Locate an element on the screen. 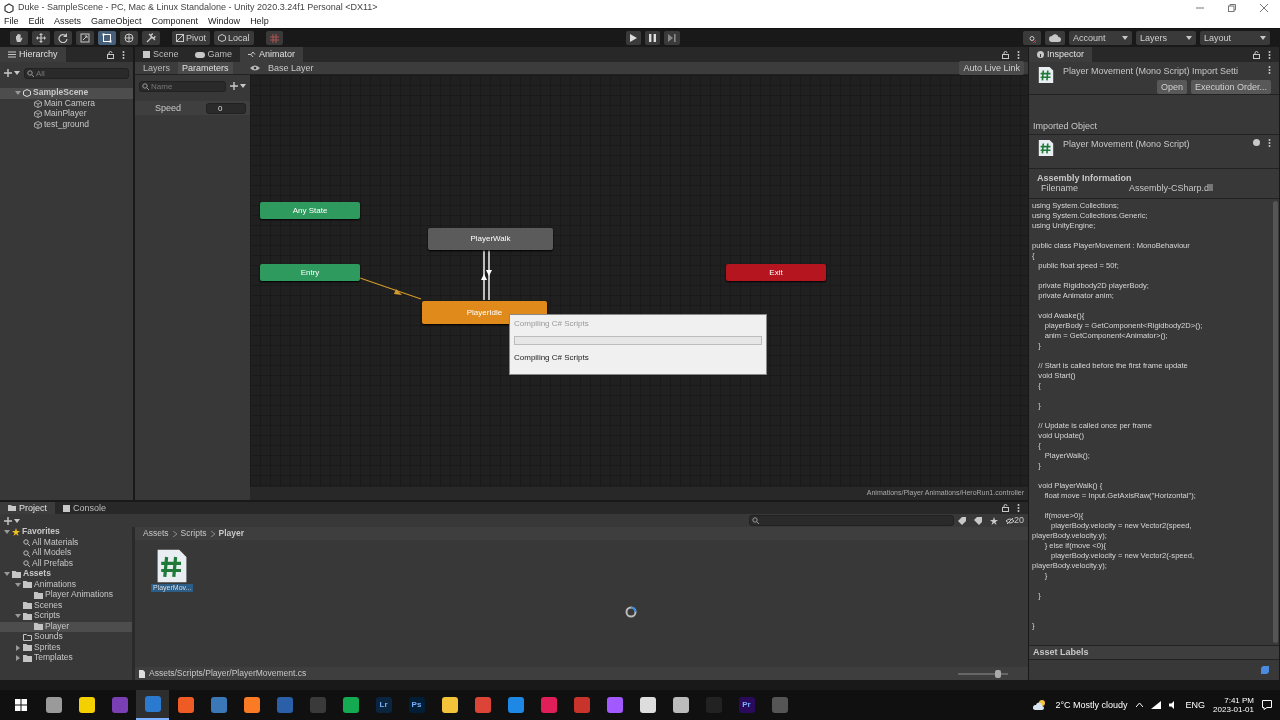  tree-item: Player Animations is located at coordinates (66, 595).